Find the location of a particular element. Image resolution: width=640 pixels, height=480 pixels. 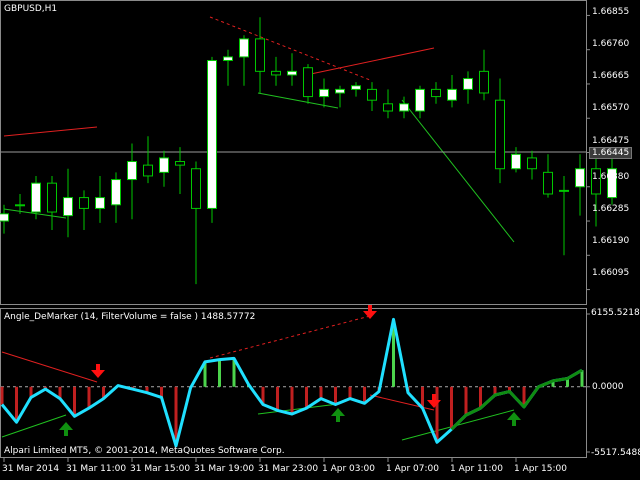

indicator-level-top: 6155.52186 is located at coordinates (615, 313).